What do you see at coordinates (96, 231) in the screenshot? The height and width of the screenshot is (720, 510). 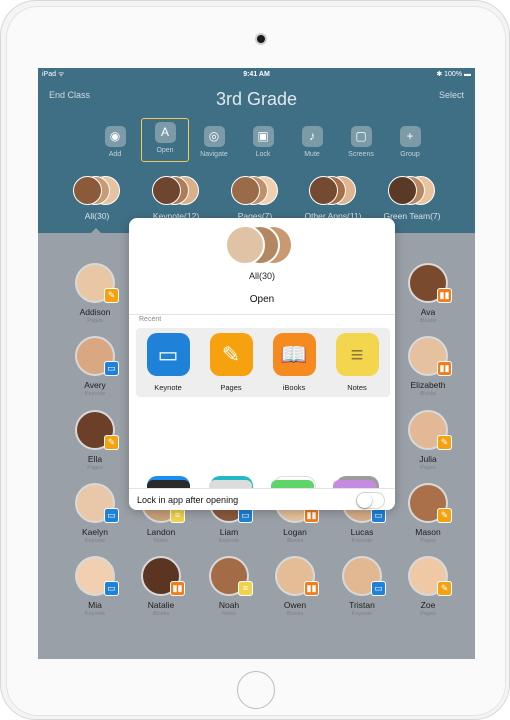 I see `selected-group-indicator` at bounding box center [96, 231].